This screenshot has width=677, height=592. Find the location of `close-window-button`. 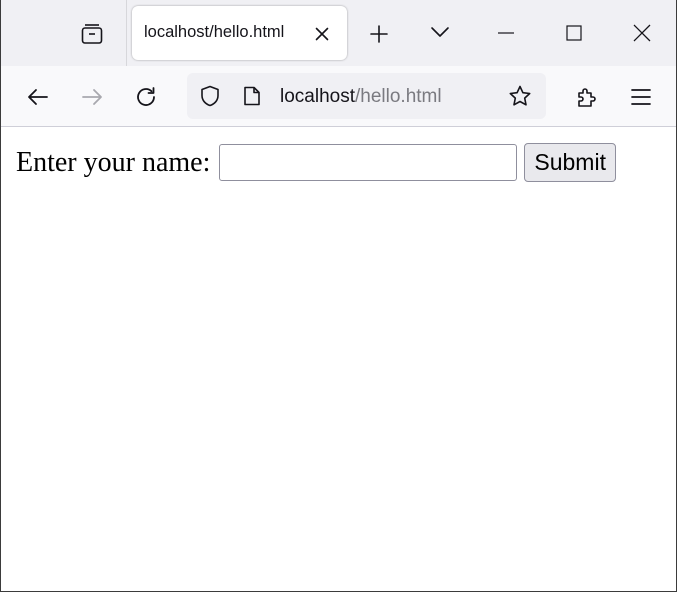

close-window-button is located at coordinates (642, 33).